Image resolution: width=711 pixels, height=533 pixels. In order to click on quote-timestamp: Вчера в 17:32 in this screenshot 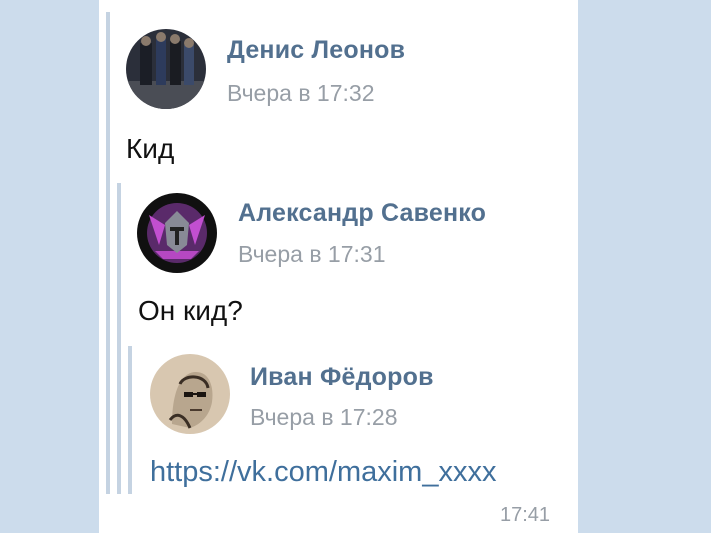, I will do `click(301, 93)`.